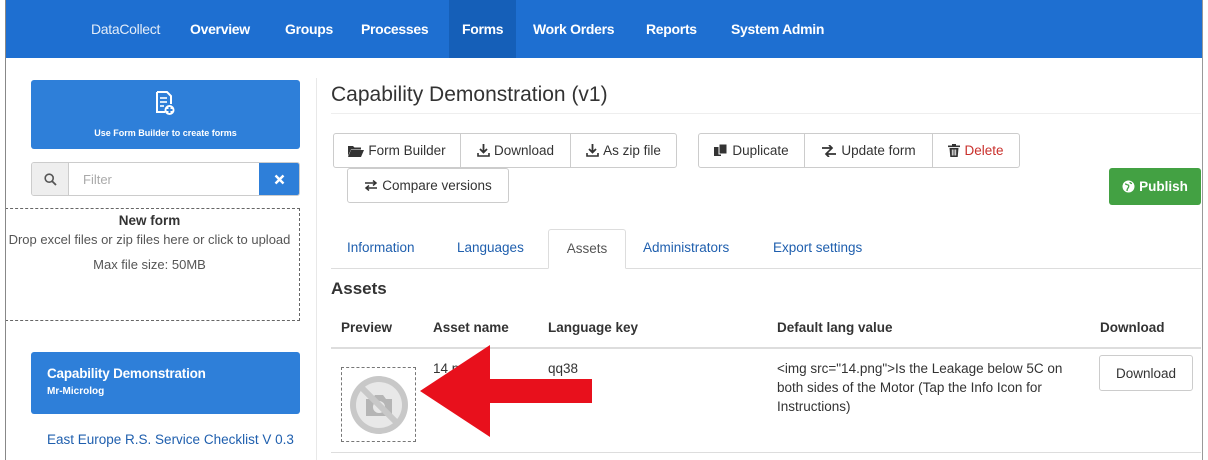 The image size is (1208, 460). Describe the element at coordinates (623, 150) in the screenshot. I see `download-zip-button: As zip file` at that location.